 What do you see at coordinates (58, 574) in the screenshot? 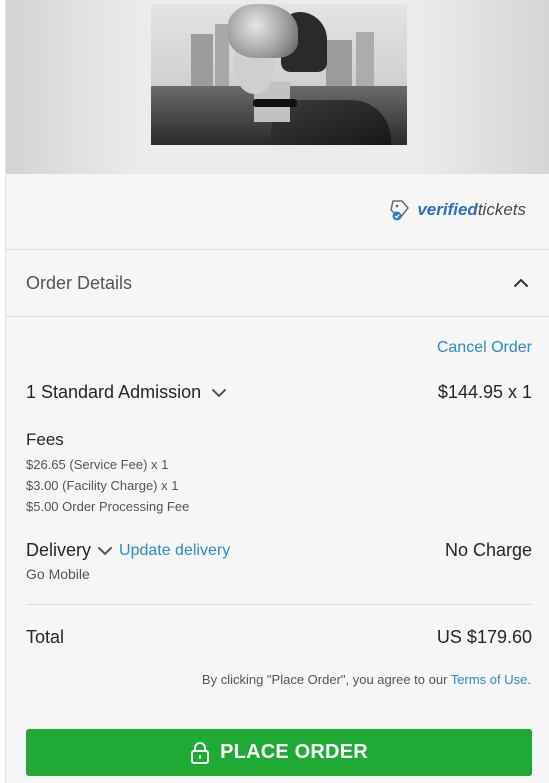
I see `delivery-method: Go Mobile` at bounding box center [58, 574].